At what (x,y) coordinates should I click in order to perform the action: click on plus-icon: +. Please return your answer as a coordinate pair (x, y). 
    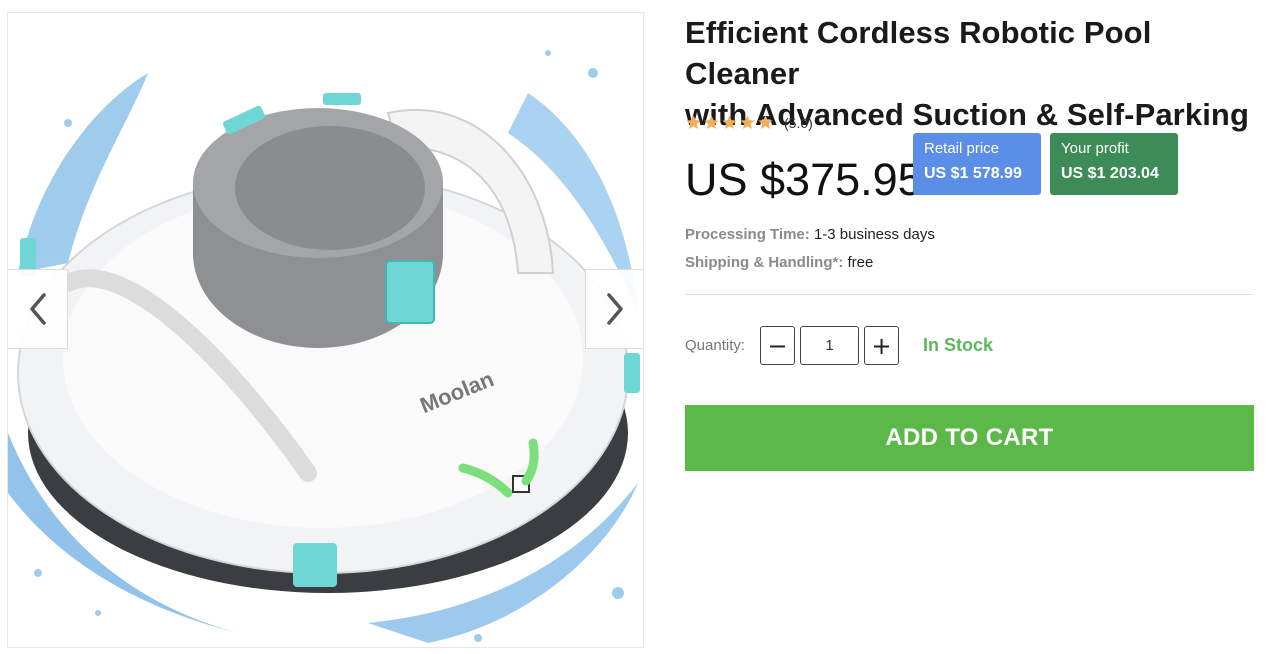
    Looking at the image, I should click on (881, 345).